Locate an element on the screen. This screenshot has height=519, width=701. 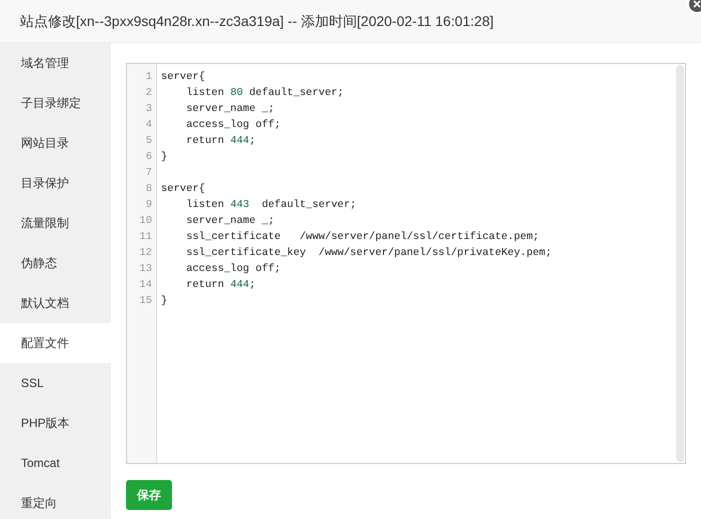
line-number: 12 is located at coordinates (145, 253).